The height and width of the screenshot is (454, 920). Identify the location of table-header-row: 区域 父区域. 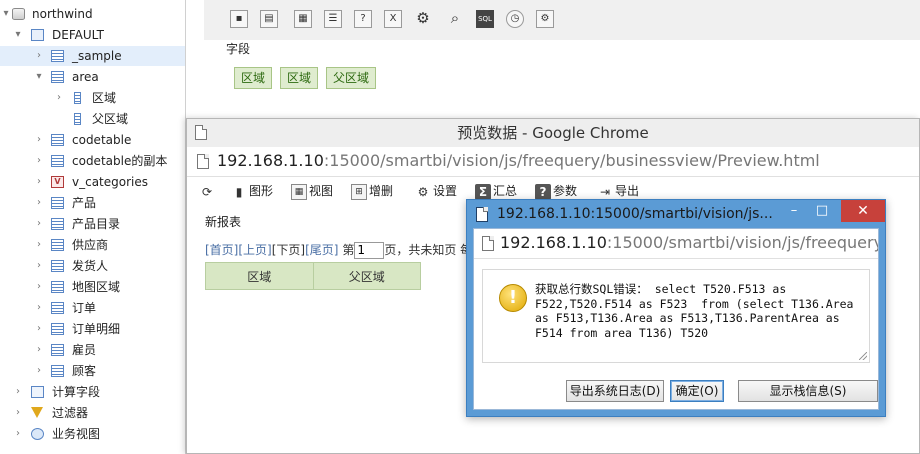
(313, 276).